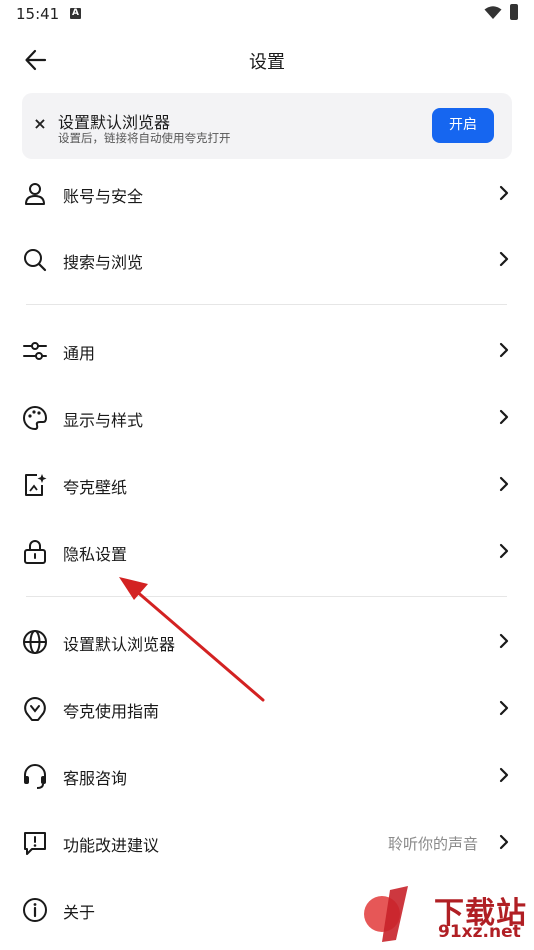 The width and height of the screenshot is (534, 950). I want to click on settings-item-label: 客服咨询, so click(95, 778).